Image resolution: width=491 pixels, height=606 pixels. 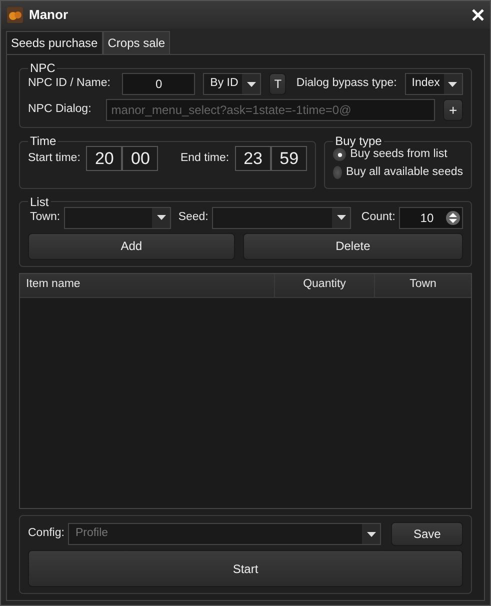 What do you see at coordinates (353, 246) in the screenshot?
I see `list-button: Delete` at bounding box center [353, 246].